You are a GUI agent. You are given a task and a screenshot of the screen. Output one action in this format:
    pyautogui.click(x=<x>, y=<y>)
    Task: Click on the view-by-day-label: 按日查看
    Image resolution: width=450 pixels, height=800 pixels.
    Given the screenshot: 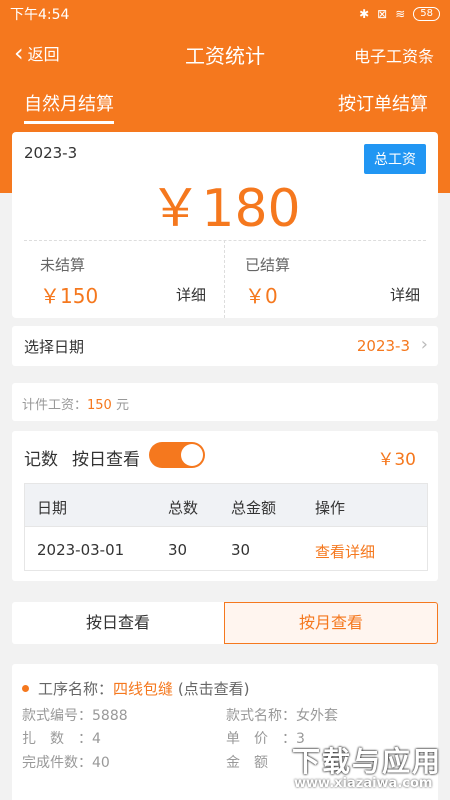 What is the action you would take?
    pyautogui.click(x=106, y=460)
    